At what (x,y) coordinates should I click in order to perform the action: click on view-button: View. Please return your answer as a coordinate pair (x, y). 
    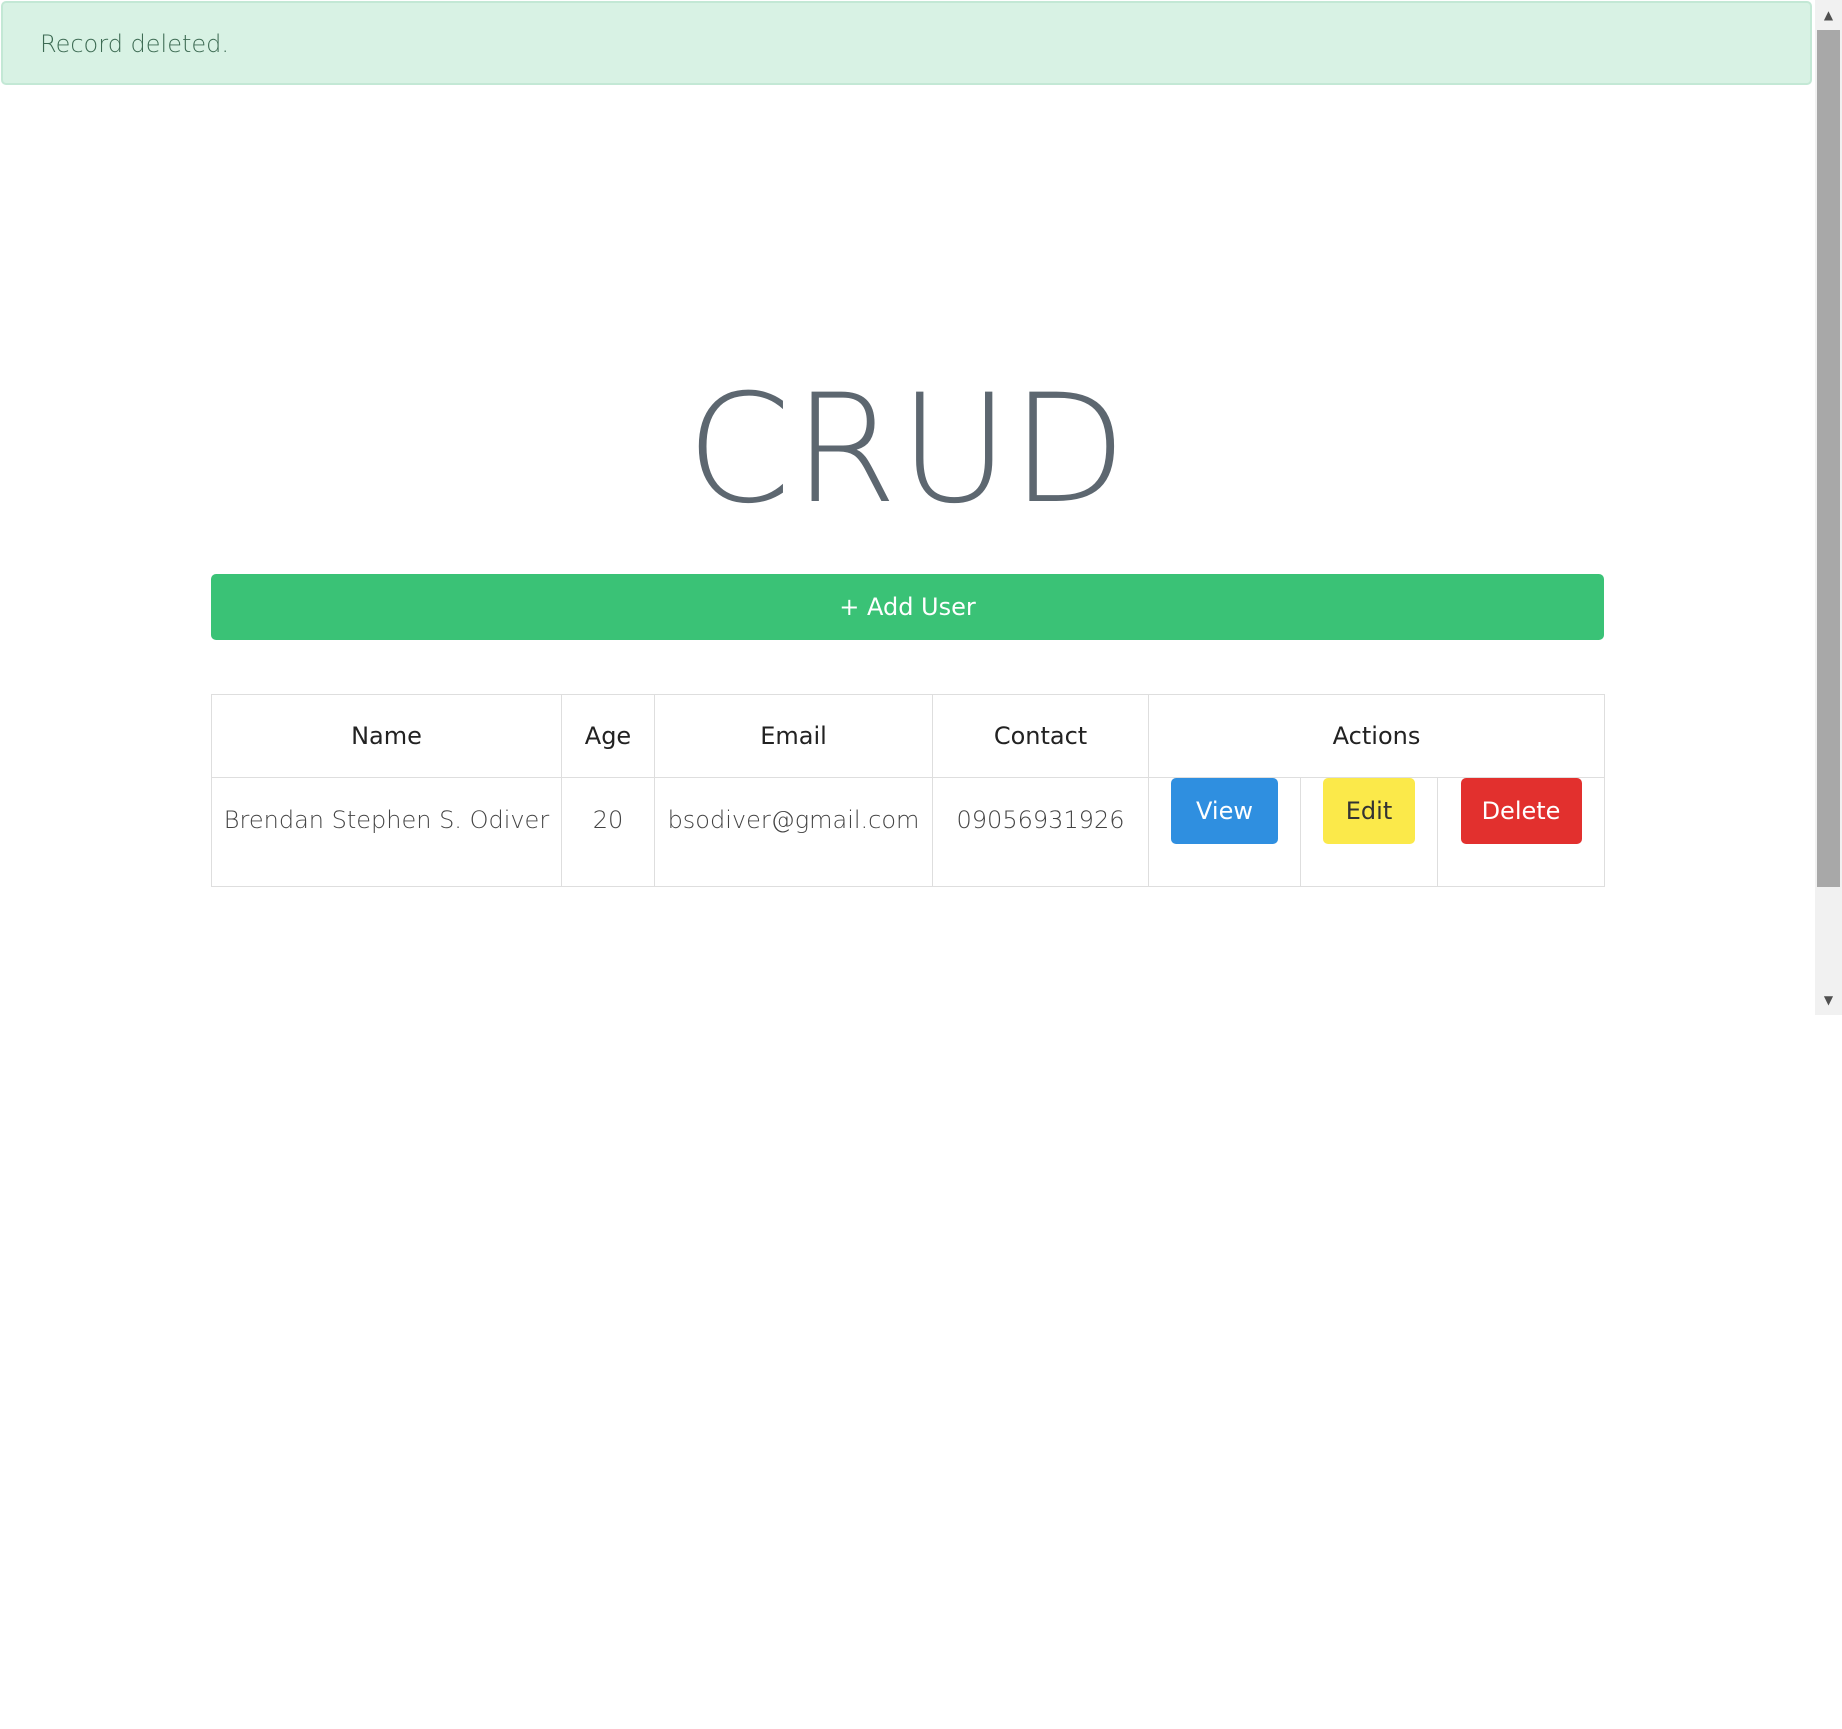
    Looking at the image, I should click on (1224, 811).